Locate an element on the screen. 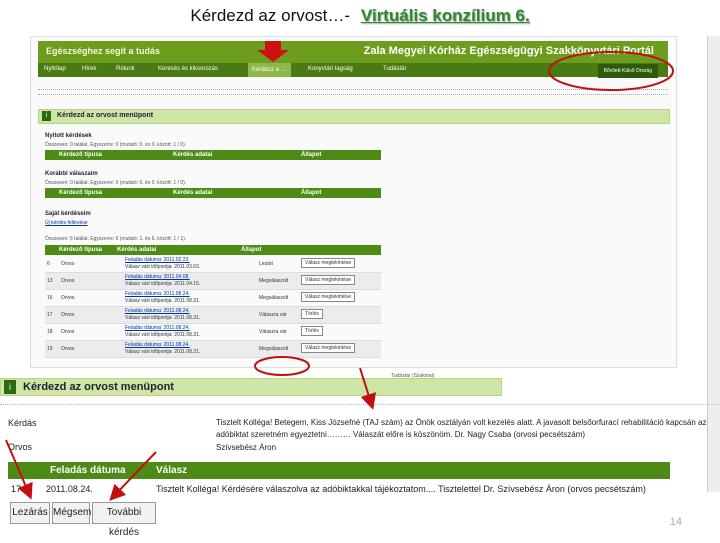  doctor-name: Szívsebész Áron is located at coordinates (246, 447).